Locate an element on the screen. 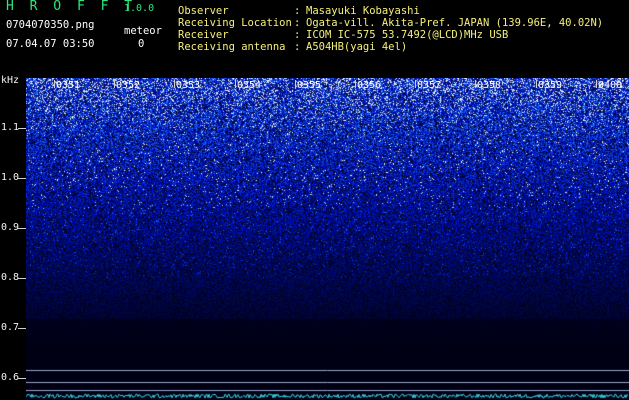 Image resolution: width=629 pixels, height=400 pixels. observer-value: Masayuki Kobayashi is located at coordinates (363, 11).